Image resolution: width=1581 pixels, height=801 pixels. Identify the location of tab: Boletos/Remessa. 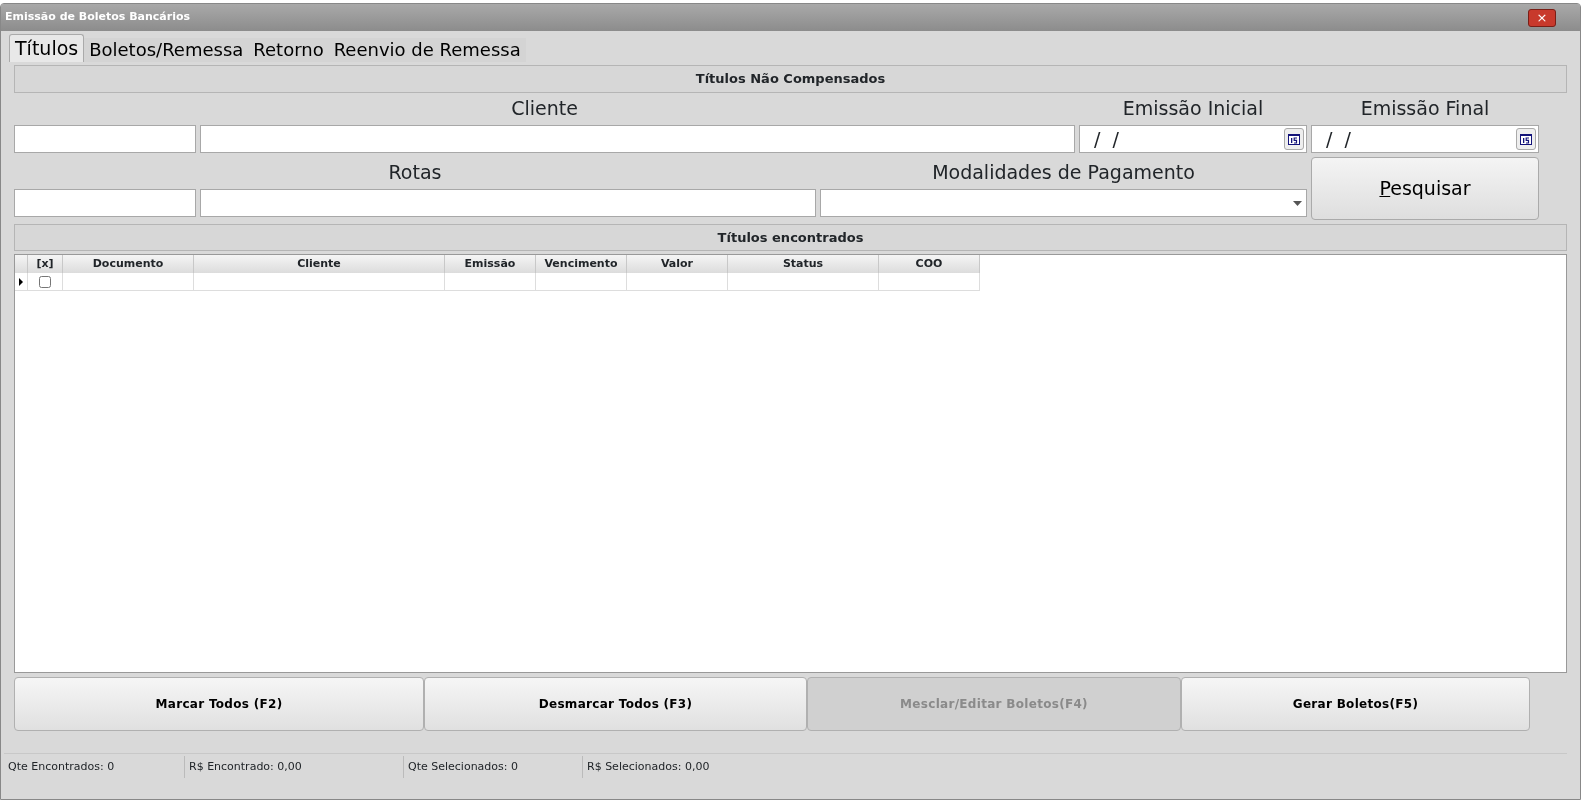
(166, 50).